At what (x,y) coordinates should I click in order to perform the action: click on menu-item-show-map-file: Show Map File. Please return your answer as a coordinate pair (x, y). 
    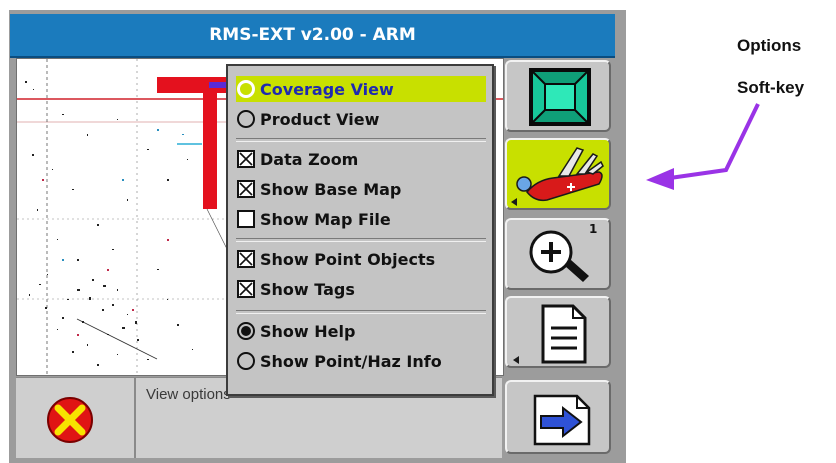
    Looking at the image, I should click on (361, 219).